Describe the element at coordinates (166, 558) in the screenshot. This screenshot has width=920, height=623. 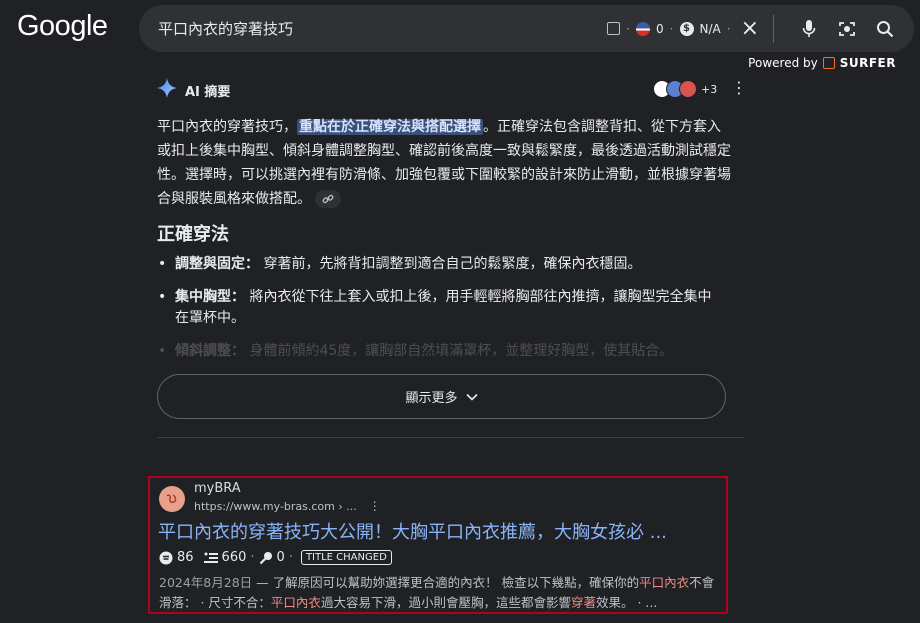
I see `traffic-icon` at that location.